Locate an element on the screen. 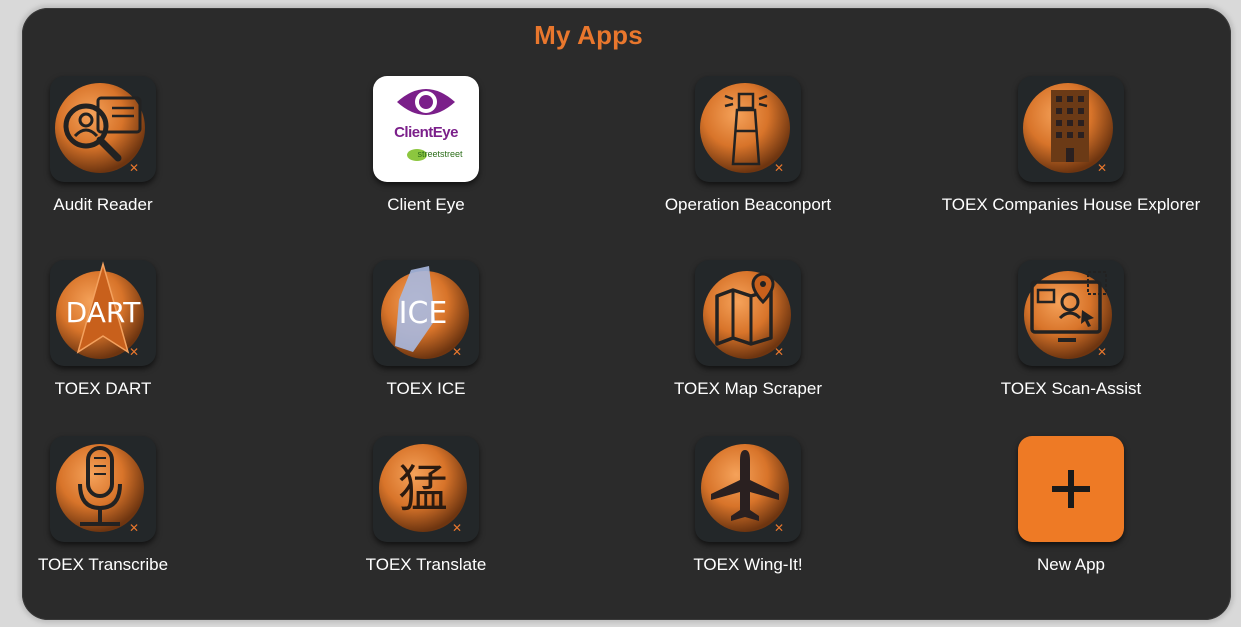 This screenshot has height=627, width=1241. app-toex-map-scraper: ✕ TOEX Map Scraper is located at coordinates (748, 329).